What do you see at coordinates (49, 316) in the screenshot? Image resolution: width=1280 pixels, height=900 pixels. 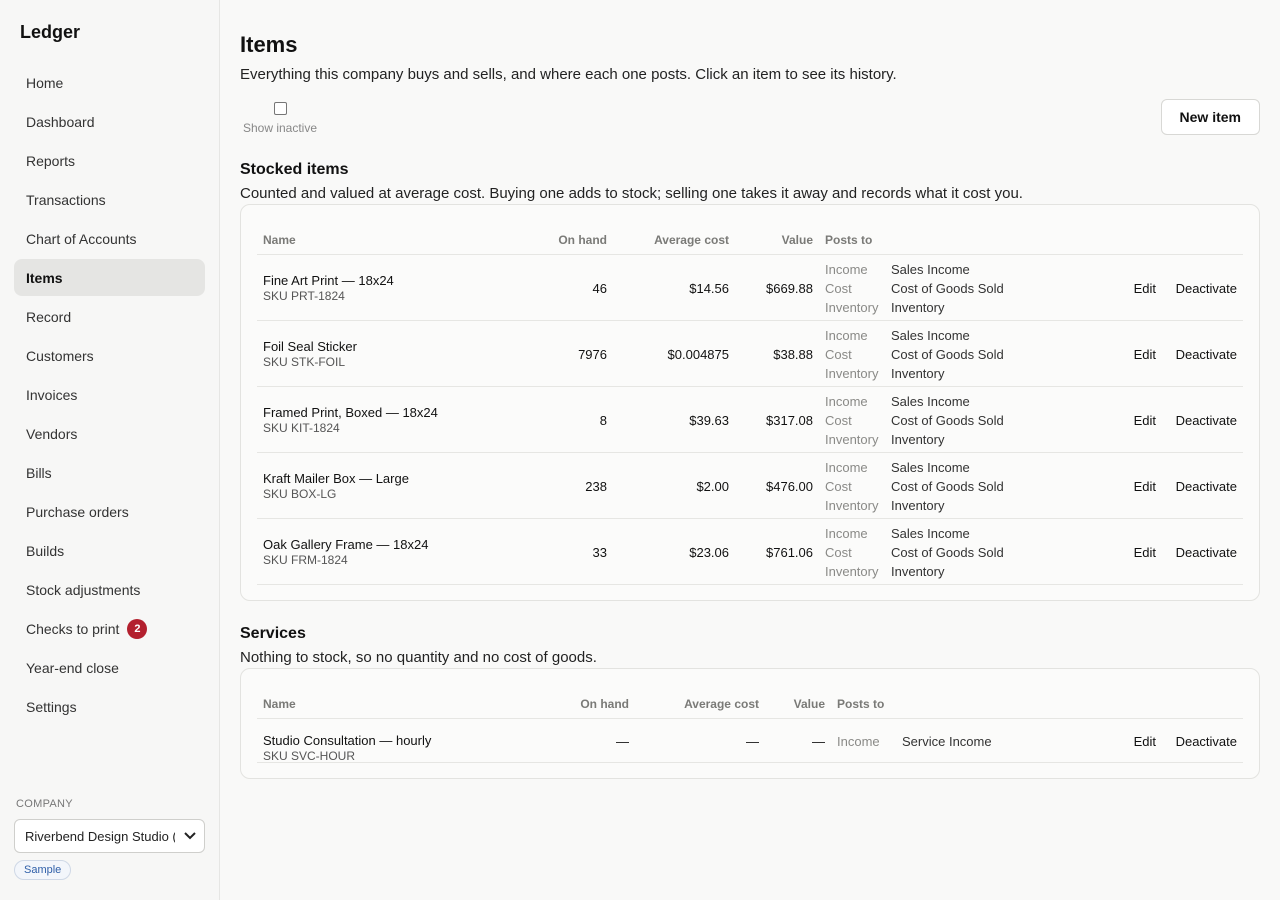 I see `sidebar-item-label: Record` at bounding box center [49, 316].